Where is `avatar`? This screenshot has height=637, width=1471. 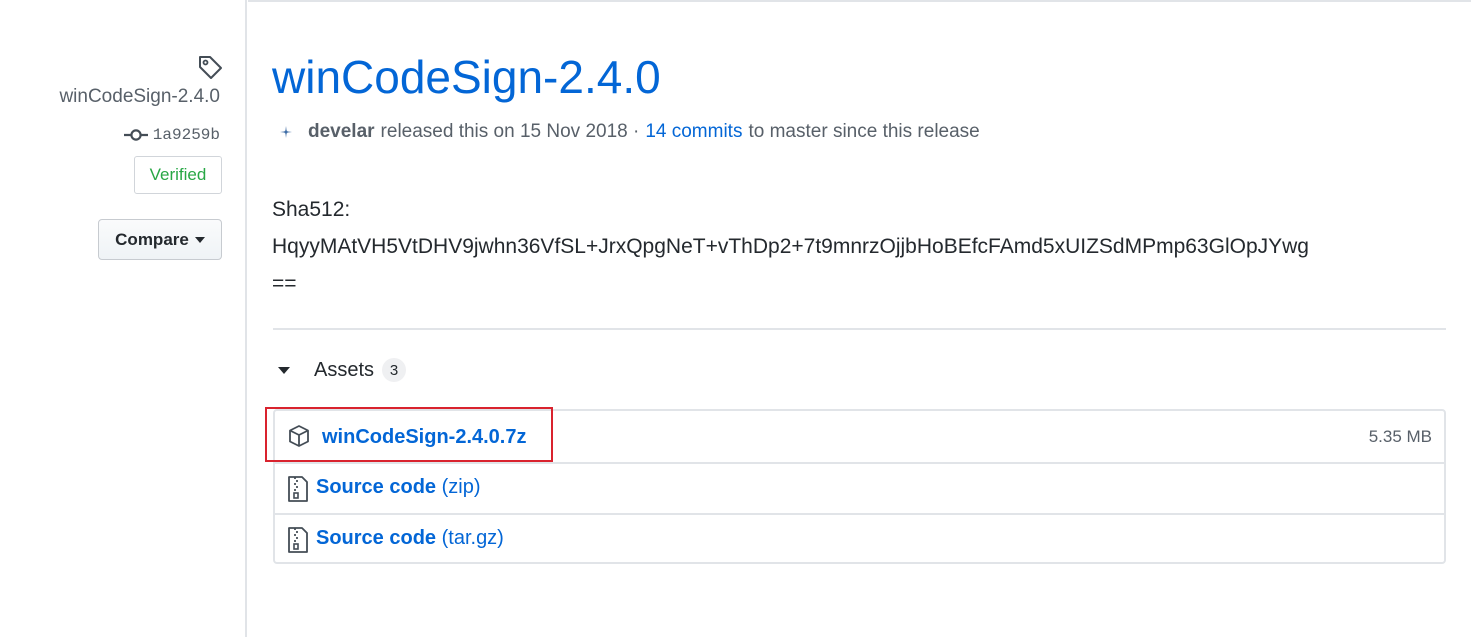 avatar is located at coordinates (286, 132).